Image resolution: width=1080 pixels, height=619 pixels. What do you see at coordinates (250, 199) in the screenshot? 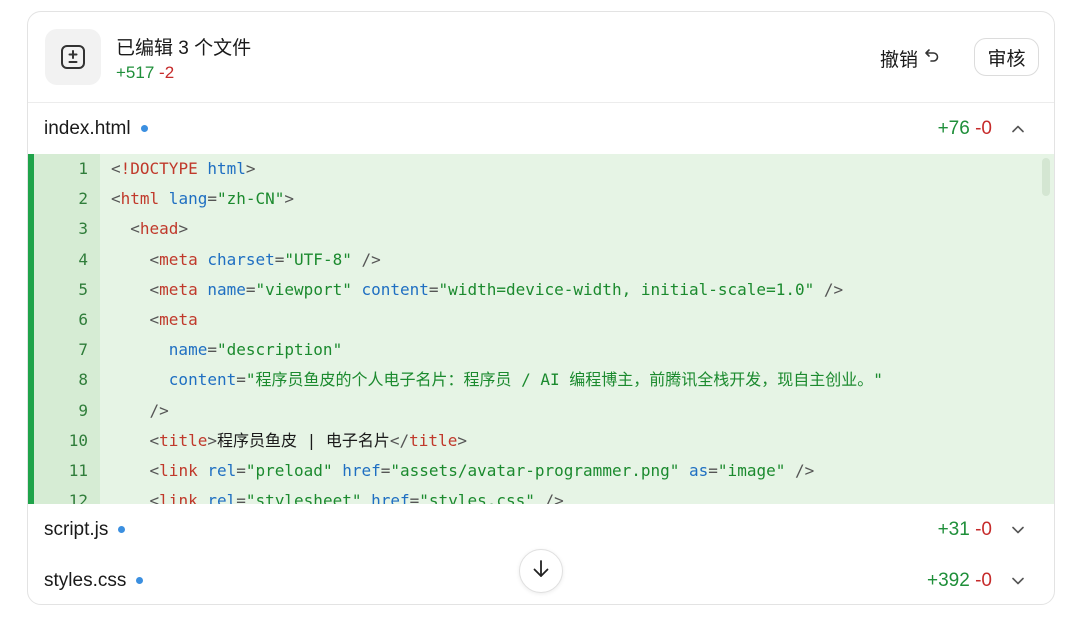
I see `code-token: "zh-CN"` at bounding box center [250, 199].